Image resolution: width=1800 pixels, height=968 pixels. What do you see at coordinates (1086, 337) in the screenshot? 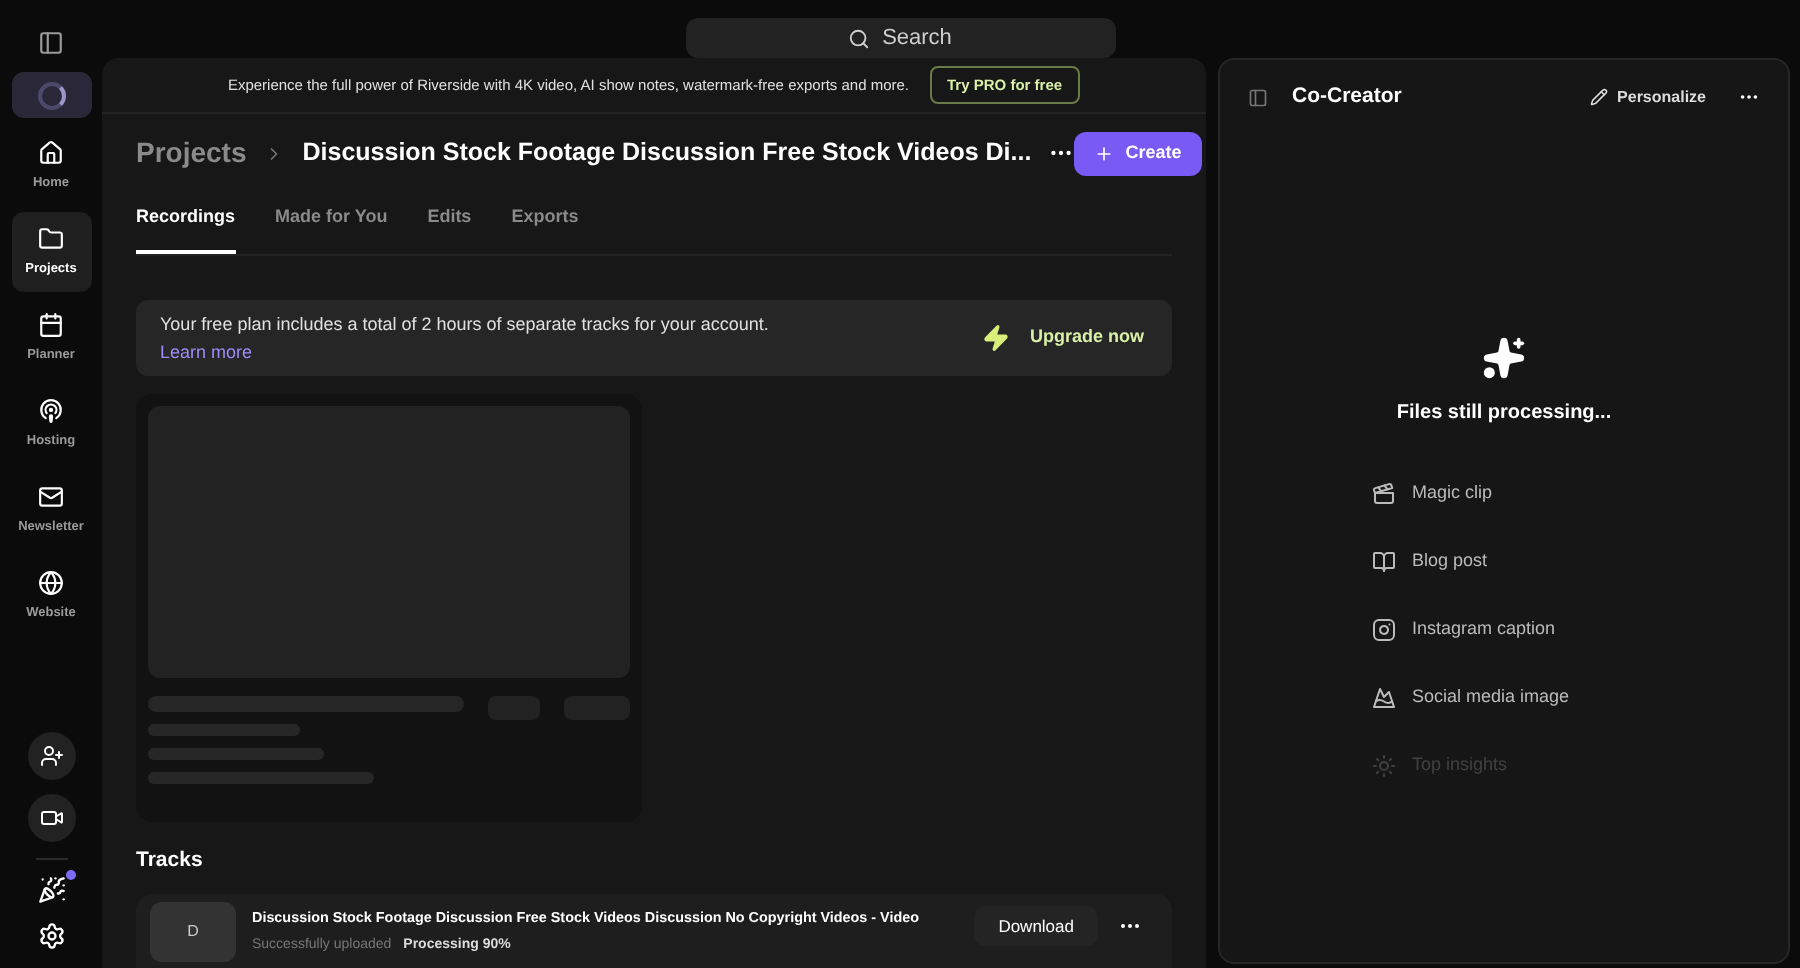
I see `upgrade-button: Upgrade now` at bounding box center [1086, 337].